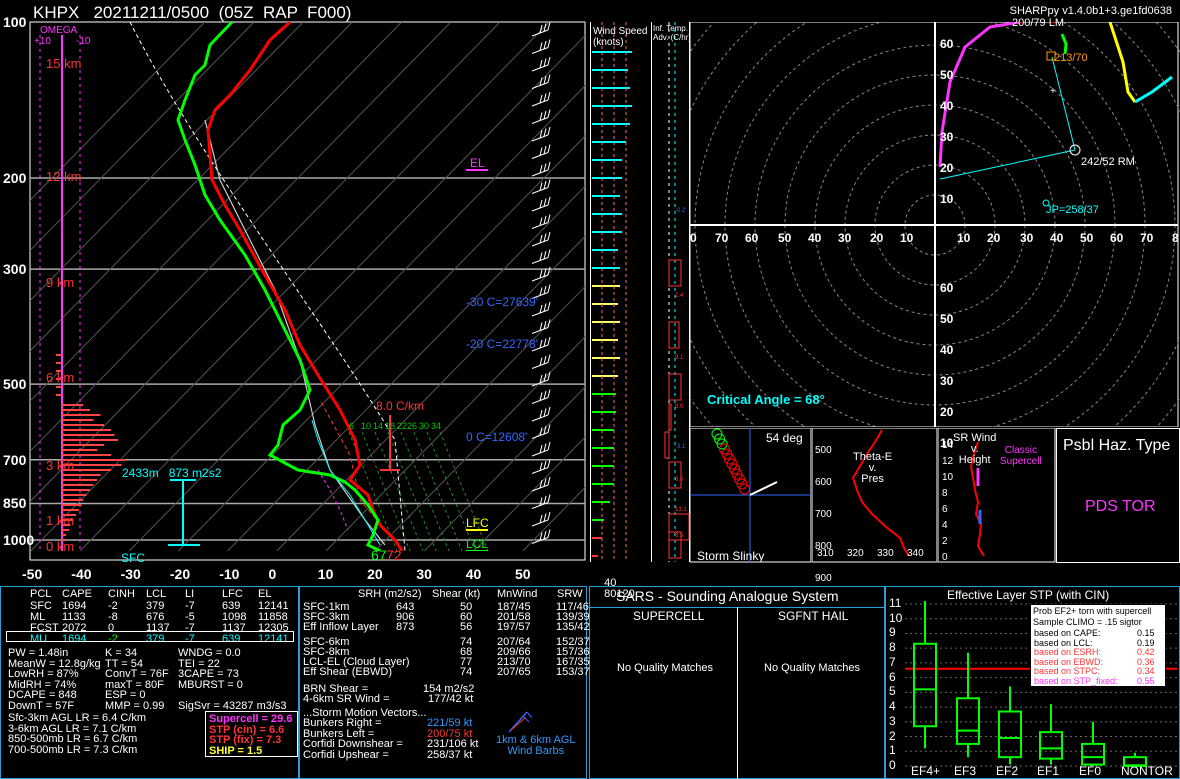 The image size is (1180, 779). Describe the element at coordinates (823, 450) in the screenshot. I see `theta-y-tick: 500` at that location.